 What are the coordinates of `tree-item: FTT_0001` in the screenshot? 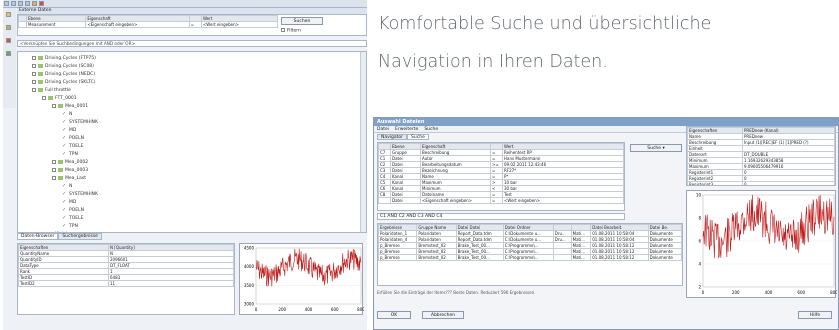 It's located at (192, 99).